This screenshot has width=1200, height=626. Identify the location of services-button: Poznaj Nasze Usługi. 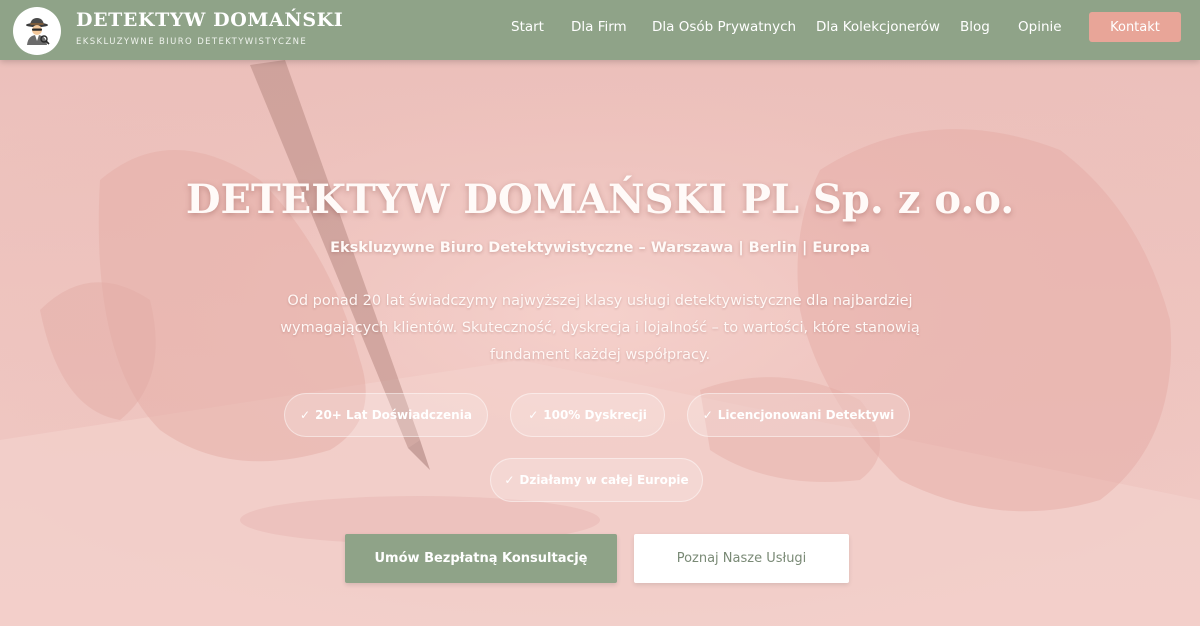
(741, 558).